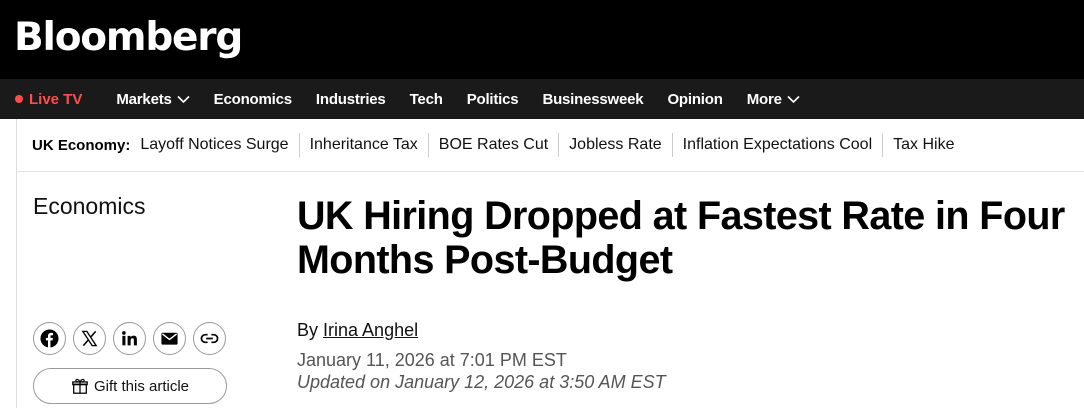 This screenshot has width=1084, height=408. I want to click on live-tv-link: Live TV, so click(48, 99).